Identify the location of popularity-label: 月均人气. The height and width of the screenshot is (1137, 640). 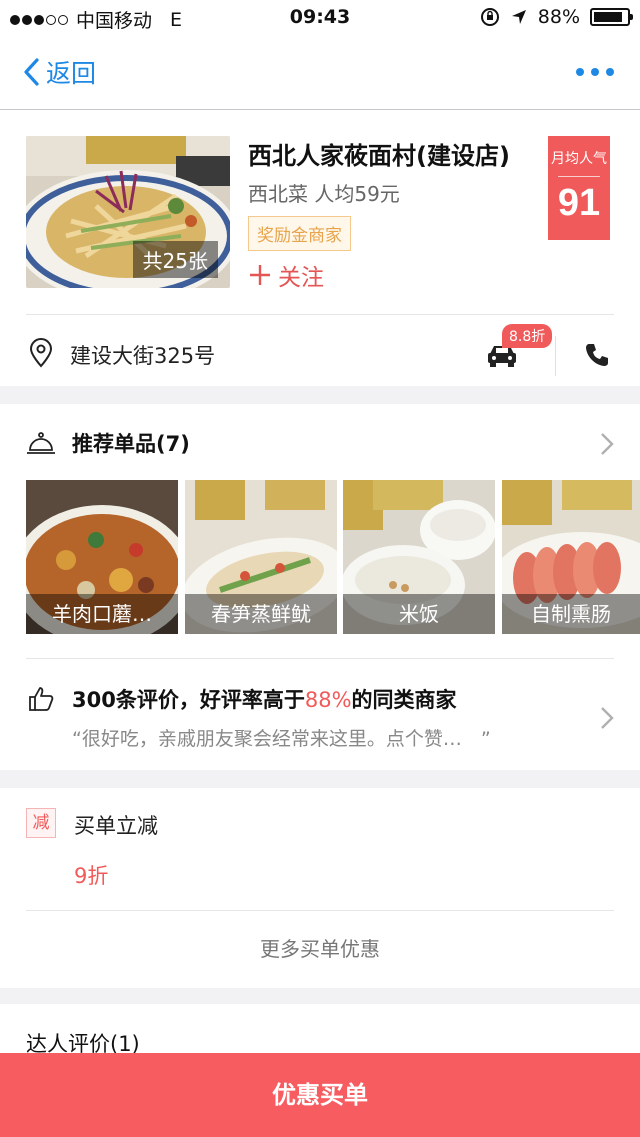
(579, 159).